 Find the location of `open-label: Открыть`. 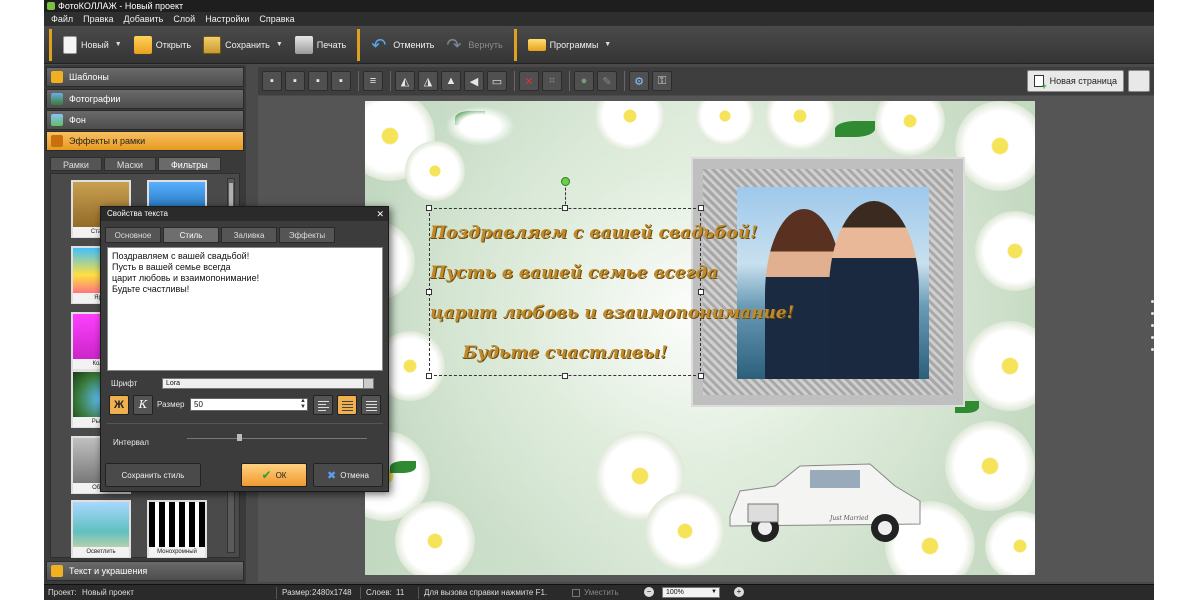

open-label: Открыть is located at coordinates (173, 44).